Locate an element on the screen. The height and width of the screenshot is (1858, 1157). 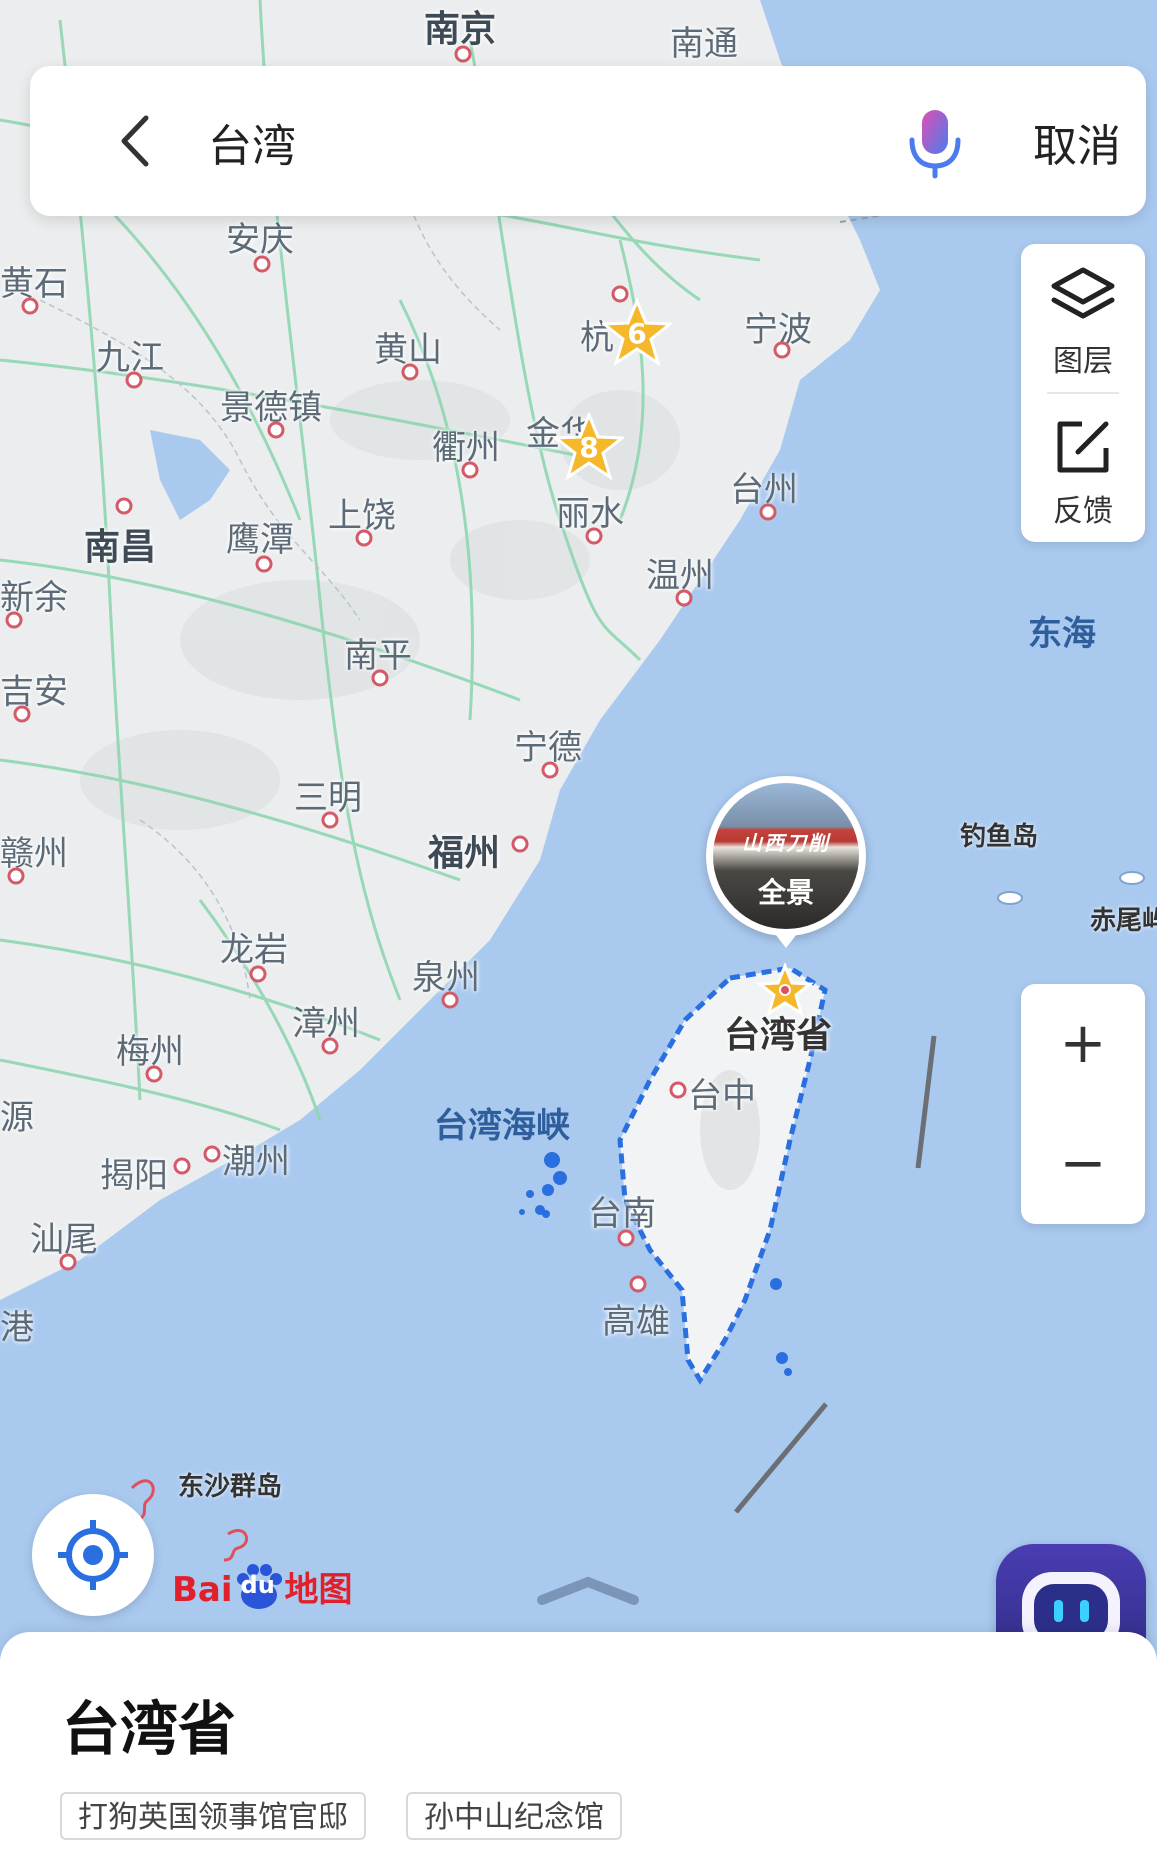
panorama-label: 全景 is located at coordinates (785, 892).